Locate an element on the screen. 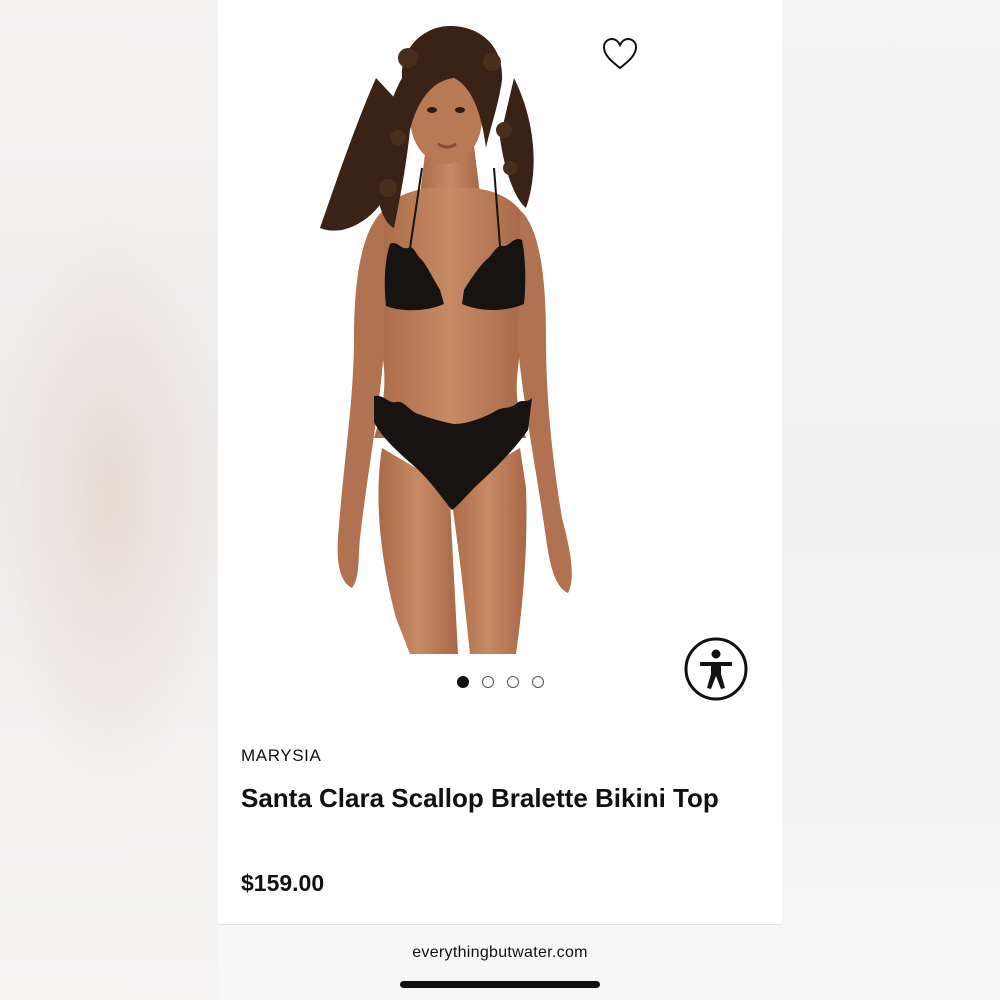  product-price: $159.00 is located at coordinates (283, 883).